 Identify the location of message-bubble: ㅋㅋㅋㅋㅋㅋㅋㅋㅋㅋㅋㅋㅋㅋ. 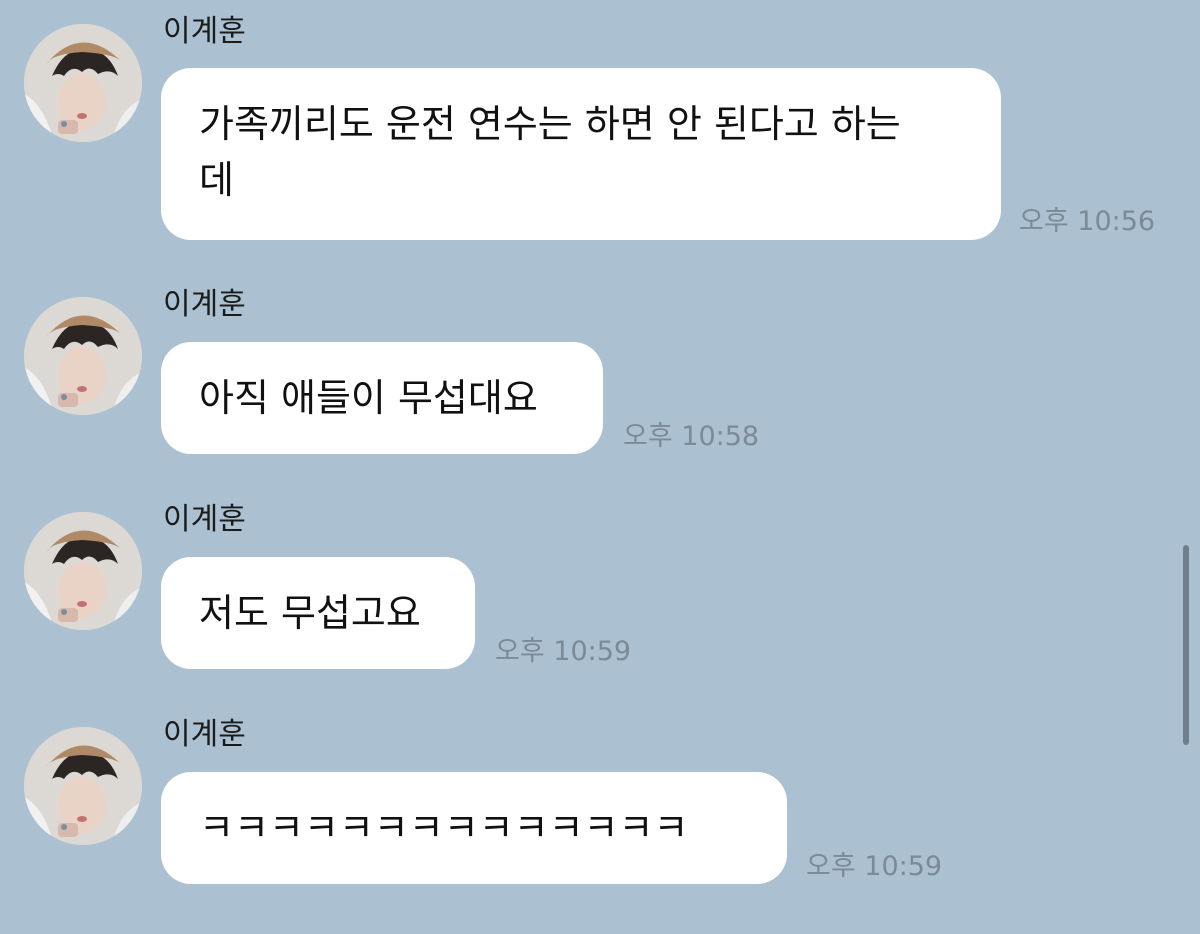
(474, 828).